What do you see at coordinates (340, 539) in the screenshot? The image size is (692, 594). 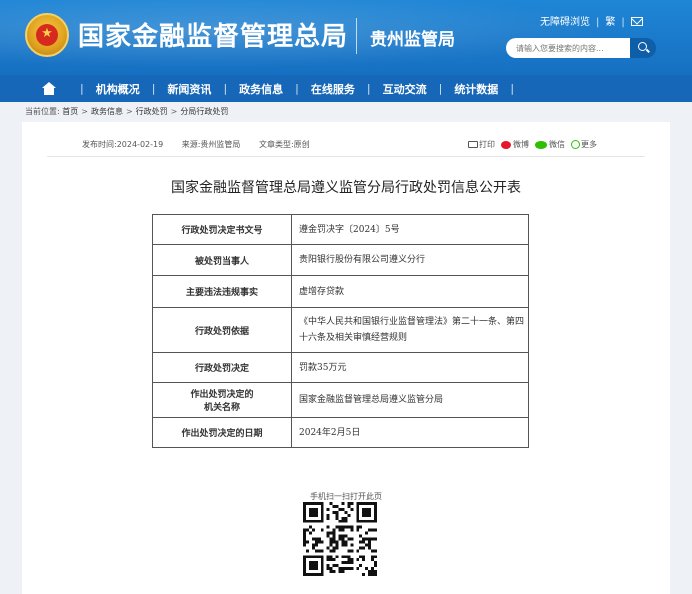 I see `qr-code-icon` at bounding box center [340, 539].